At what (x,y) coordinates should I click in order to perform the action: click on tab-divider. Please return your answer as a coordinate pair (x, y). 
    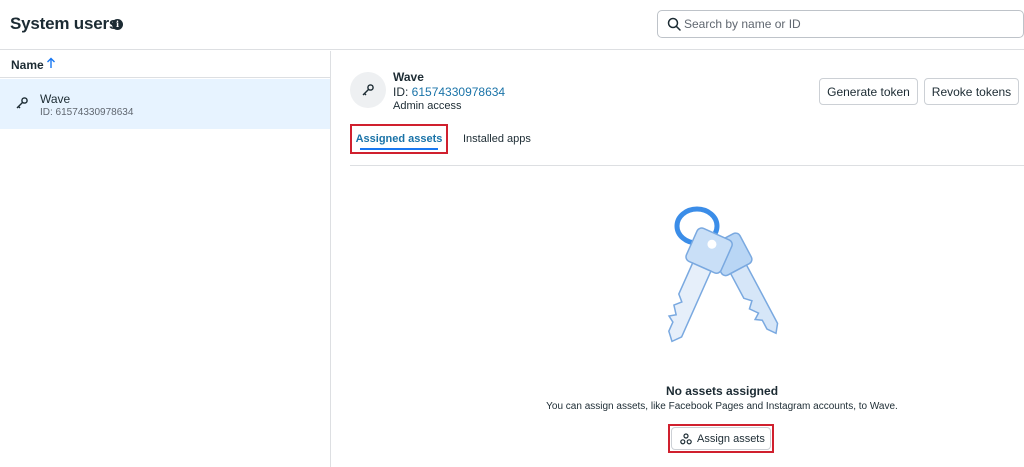
    Looking at the image, I should click on (687, 165).